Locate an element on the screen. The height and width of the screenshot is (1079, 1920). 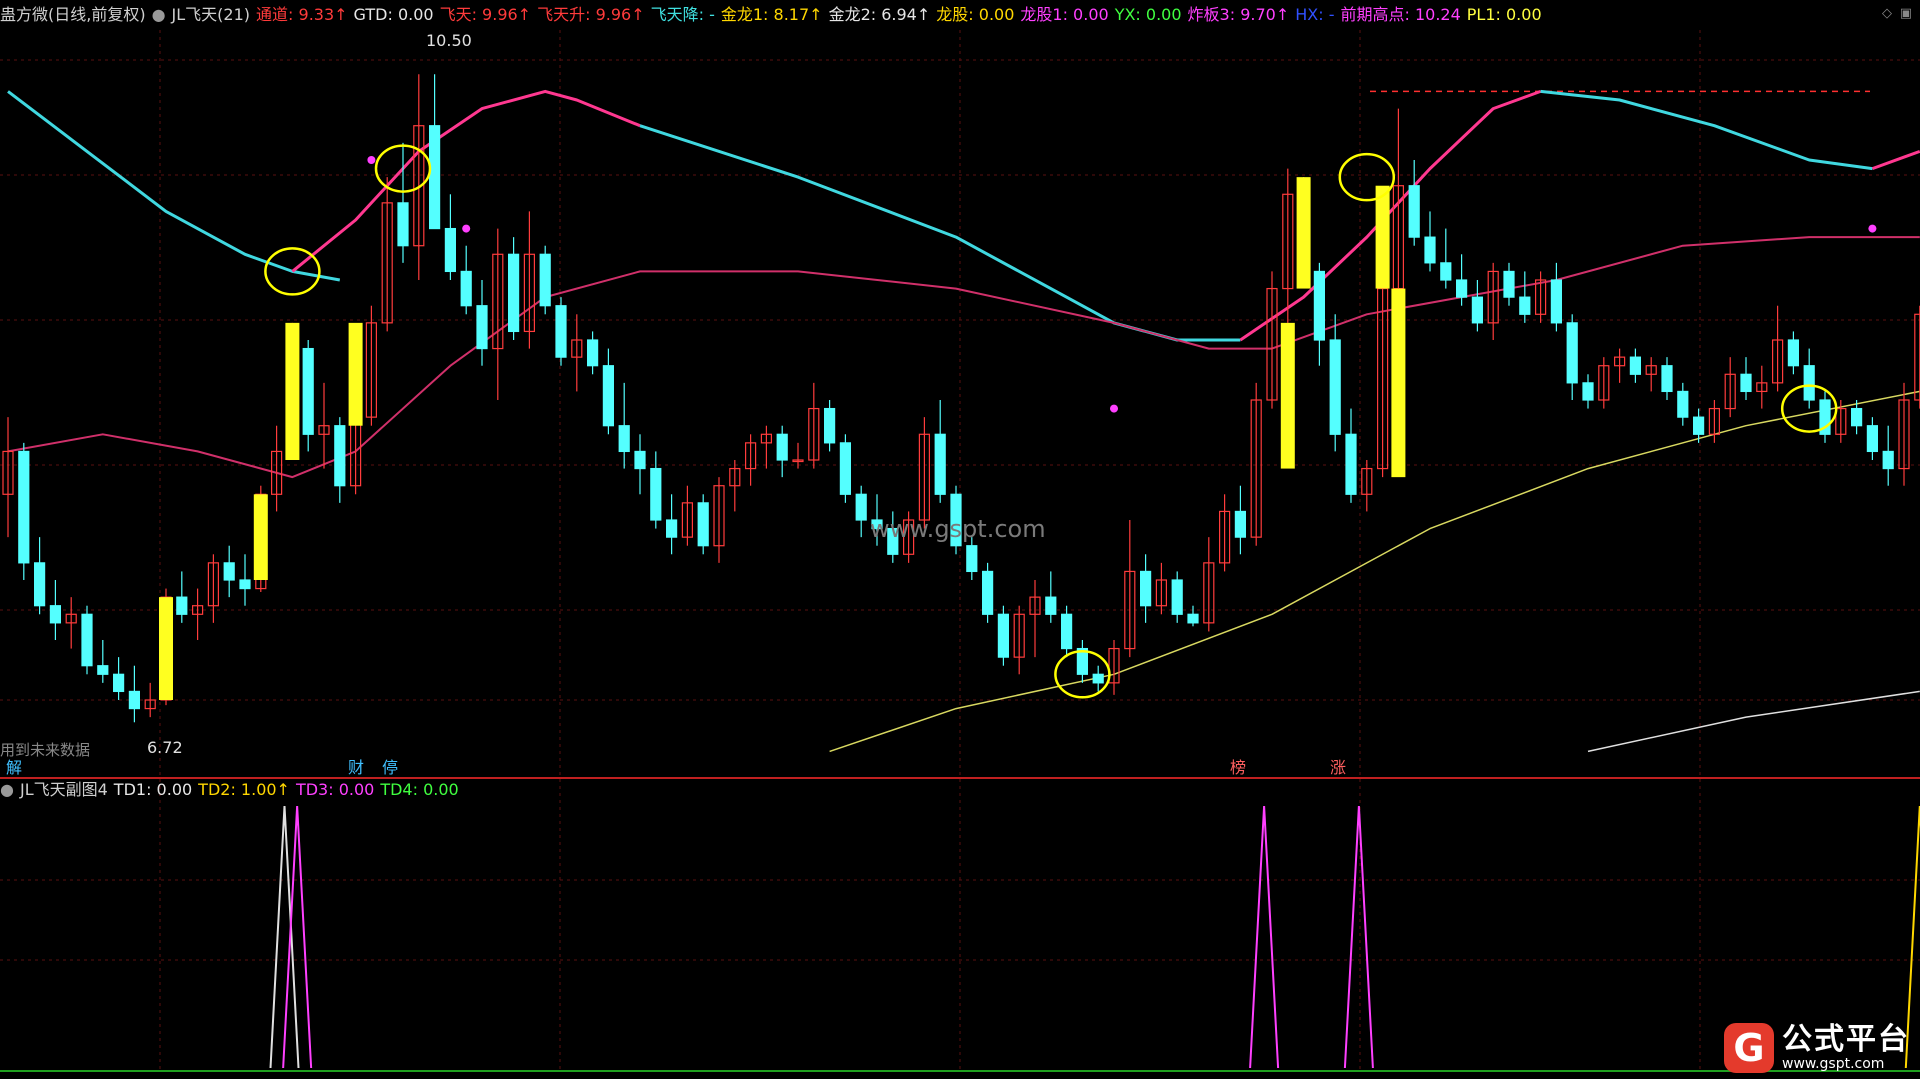
legend-item-7: 龙股: 0.00 is located at coordinates (975, 14).